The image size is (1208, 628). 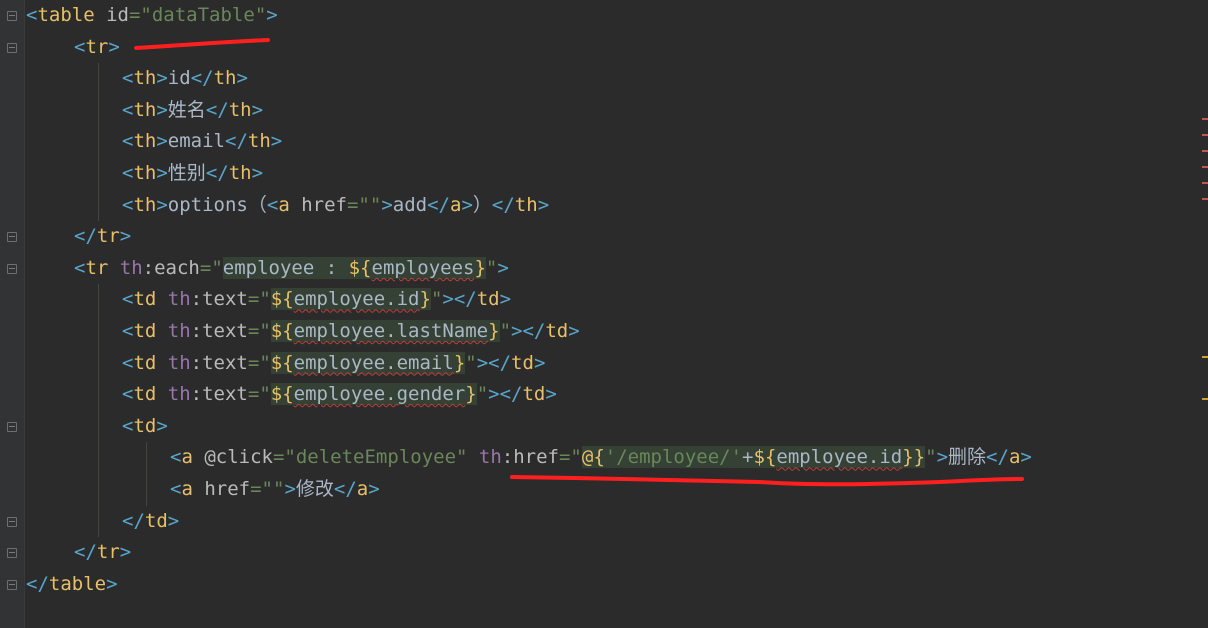 What do you see at coordinates (97, 48) in the screenshot?
I see `code-line: <tr>` at bounding box center [97, 48].